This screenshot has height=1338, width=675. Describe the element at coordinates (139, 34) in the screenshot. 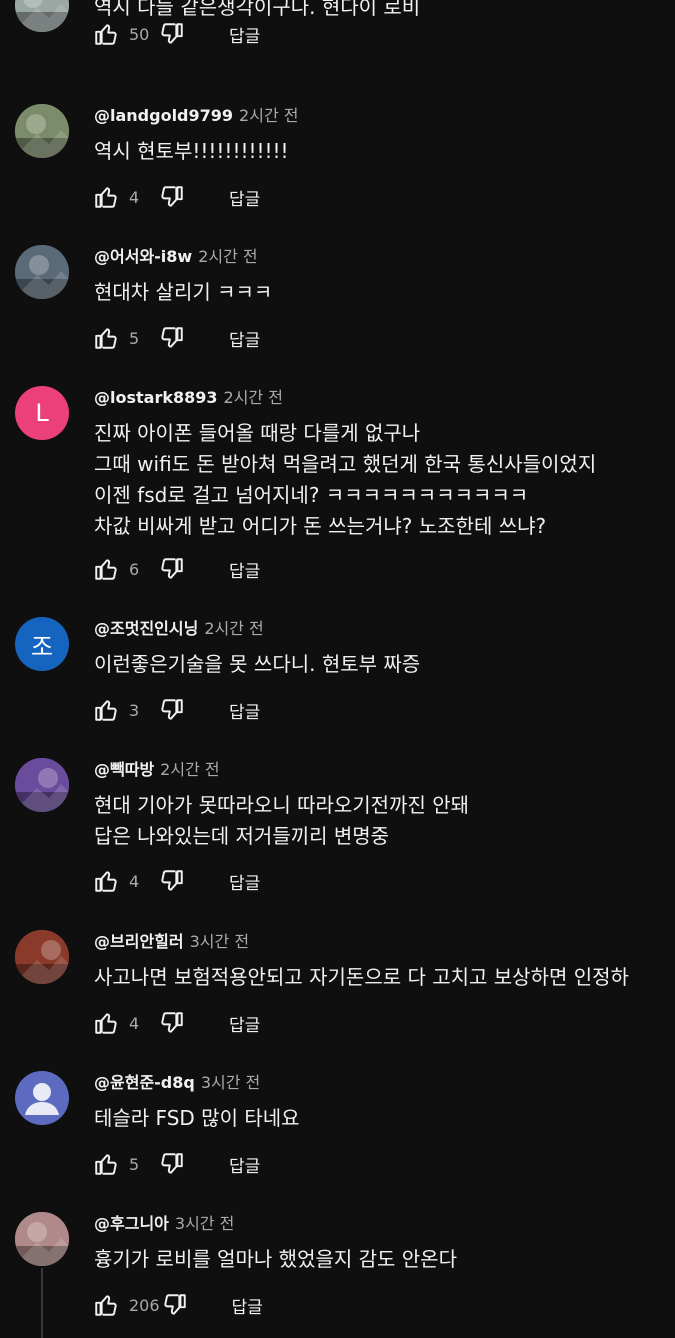

I see `like-count: 50` at that location.